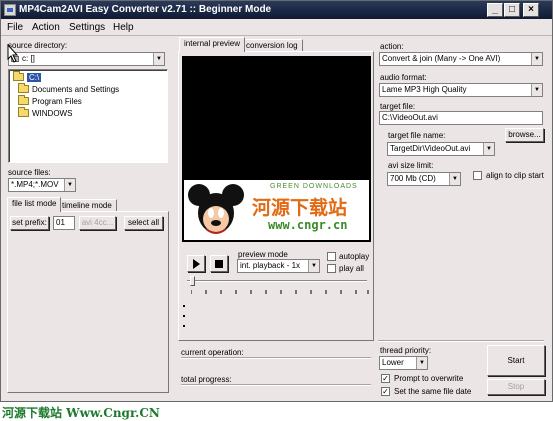 This screenshot has width=553, height=421. I want to click on audio-format-label: audio format:, so click(403, 77).